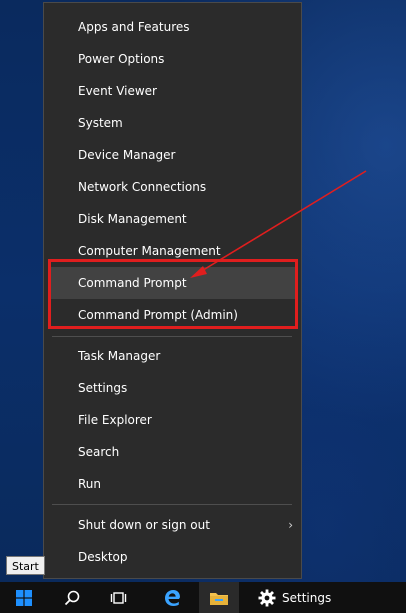 The width and height of the screenshot is (406, 613). I want to click on search-icon, so click(72, 597).